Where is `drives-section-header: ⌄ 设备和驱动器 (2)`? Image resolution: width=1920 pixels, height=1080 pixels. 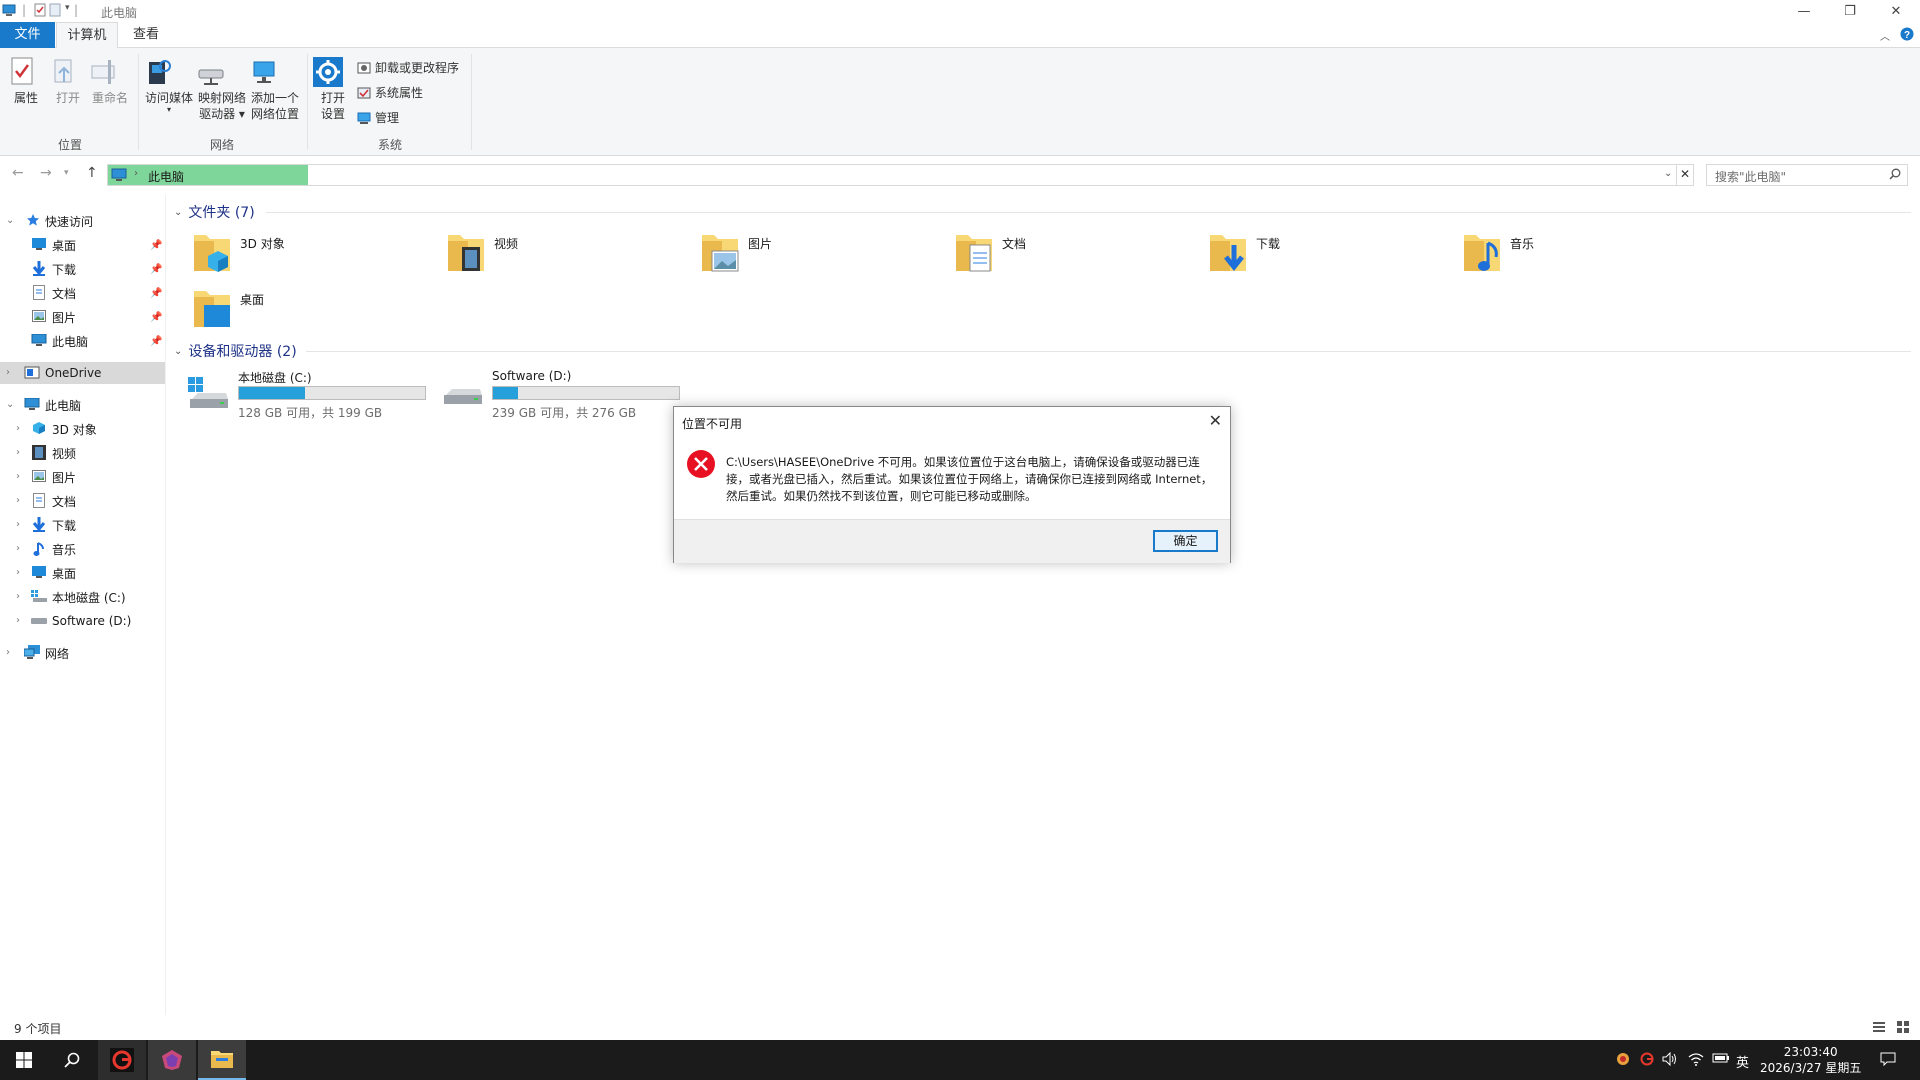
drives-section-header: ⌄ 设备和驱动器 (2) is located at coordinates (235, 351).